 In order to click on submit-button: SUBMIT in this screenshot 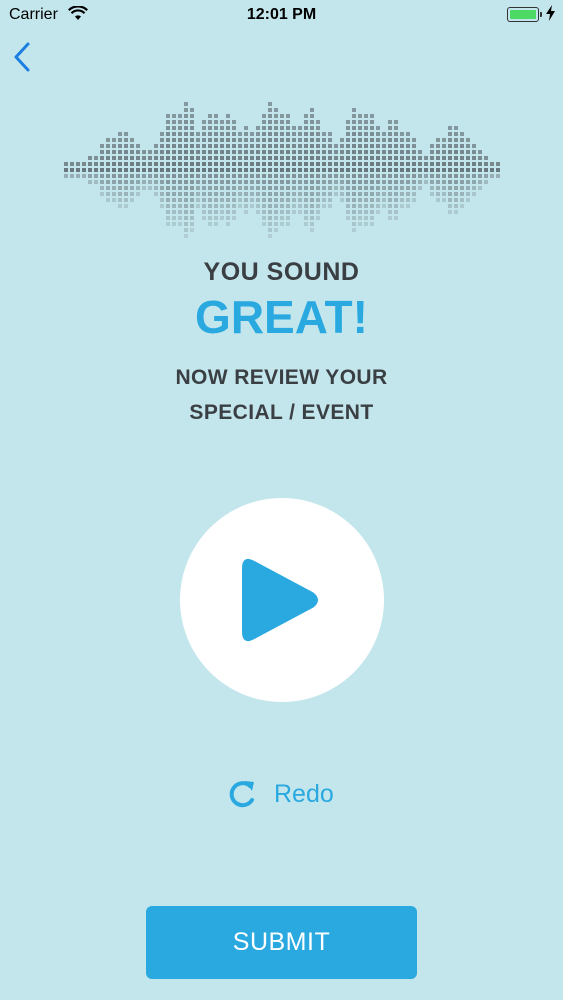, I will do `click(281, 942)`.